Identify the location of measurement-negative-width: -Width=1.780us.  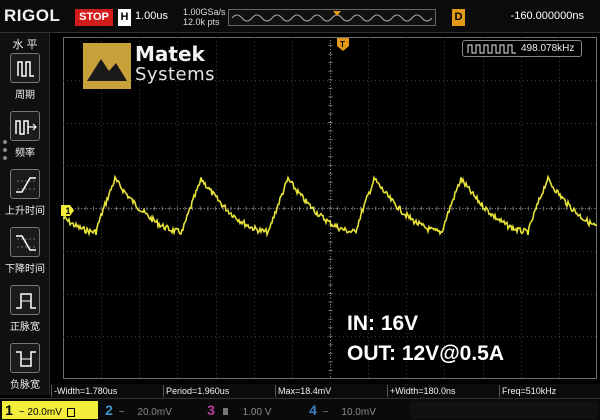
(107, 391).